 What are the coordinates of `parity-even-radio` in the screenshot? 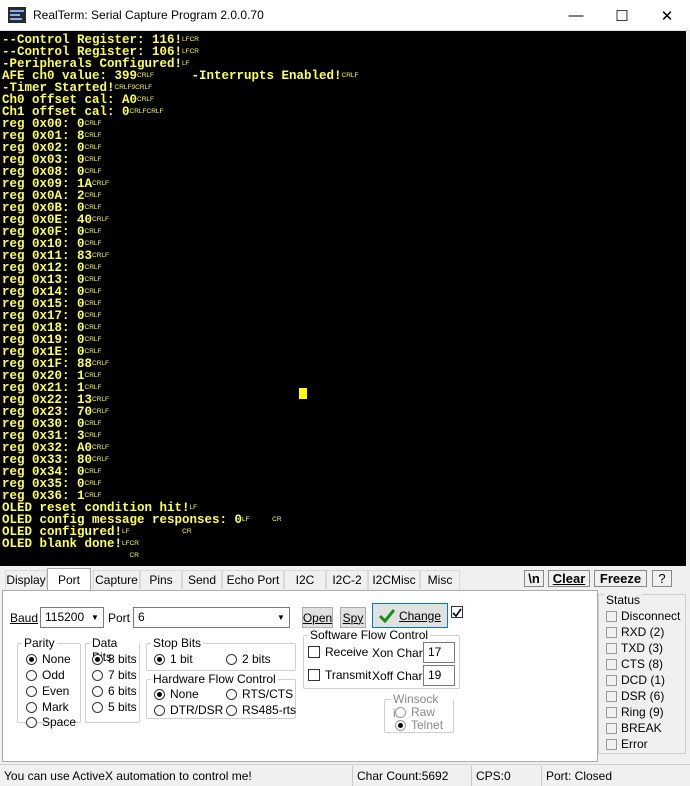 It's located at (31, 691).